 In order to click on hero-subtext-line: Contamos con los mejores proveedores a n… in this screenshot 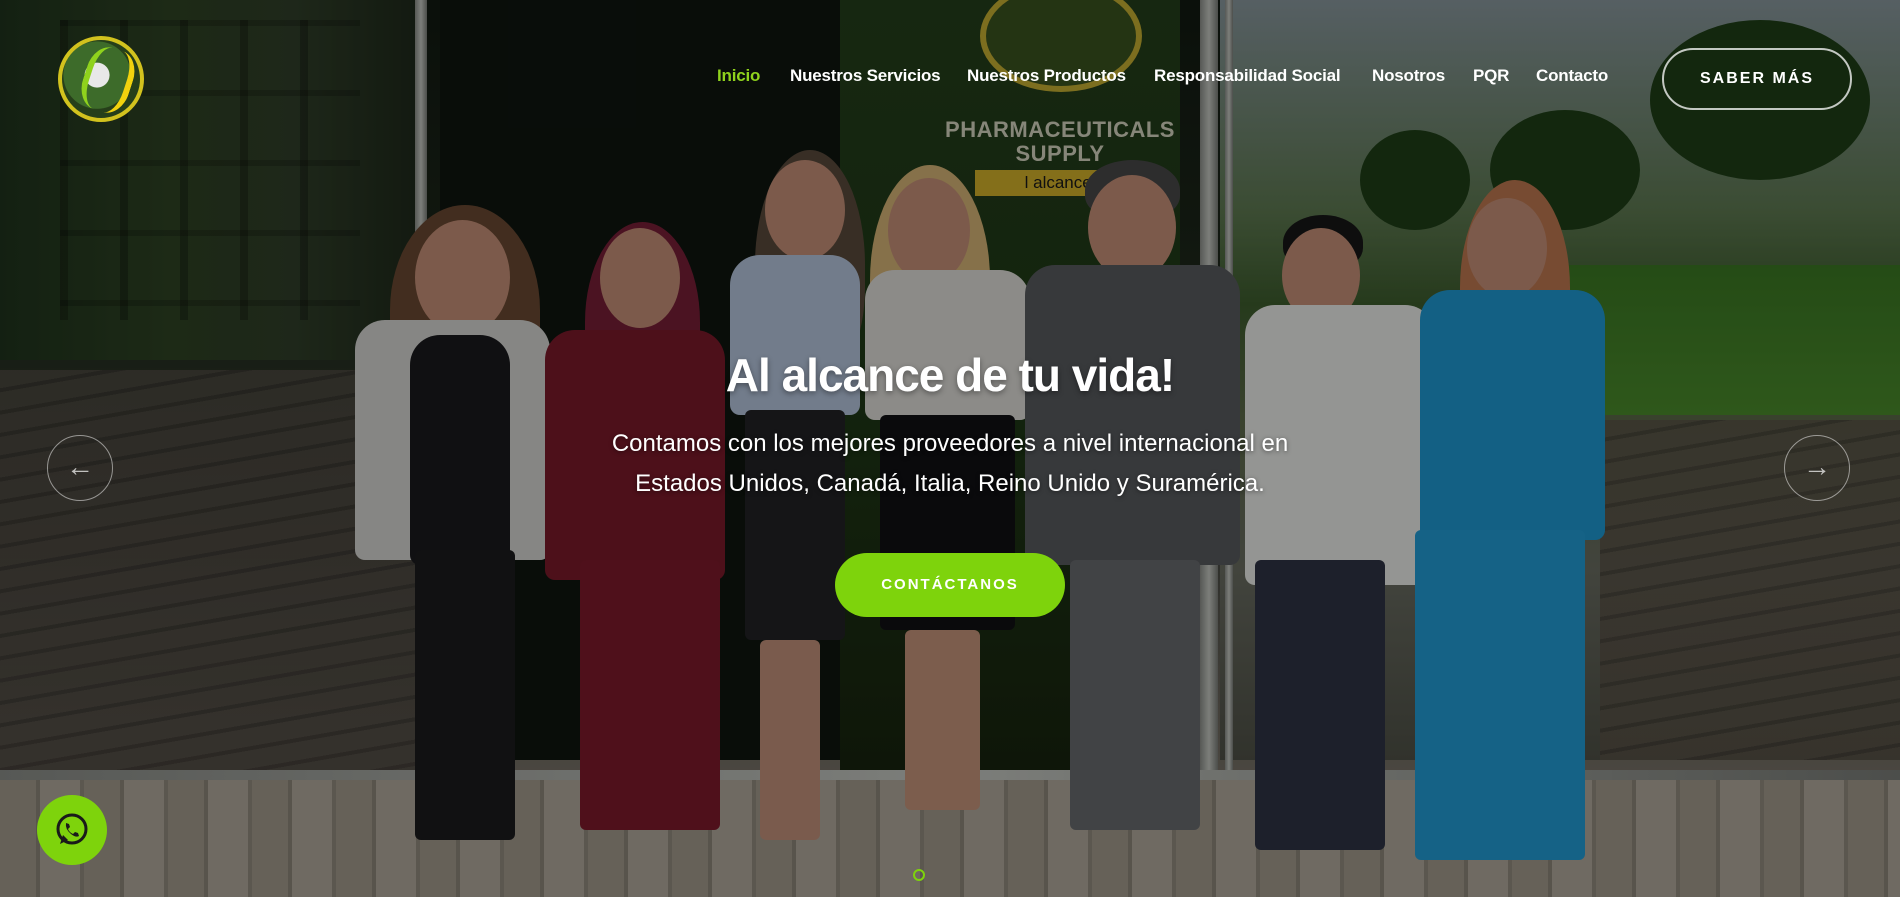, I will do `click(950, 443)`.